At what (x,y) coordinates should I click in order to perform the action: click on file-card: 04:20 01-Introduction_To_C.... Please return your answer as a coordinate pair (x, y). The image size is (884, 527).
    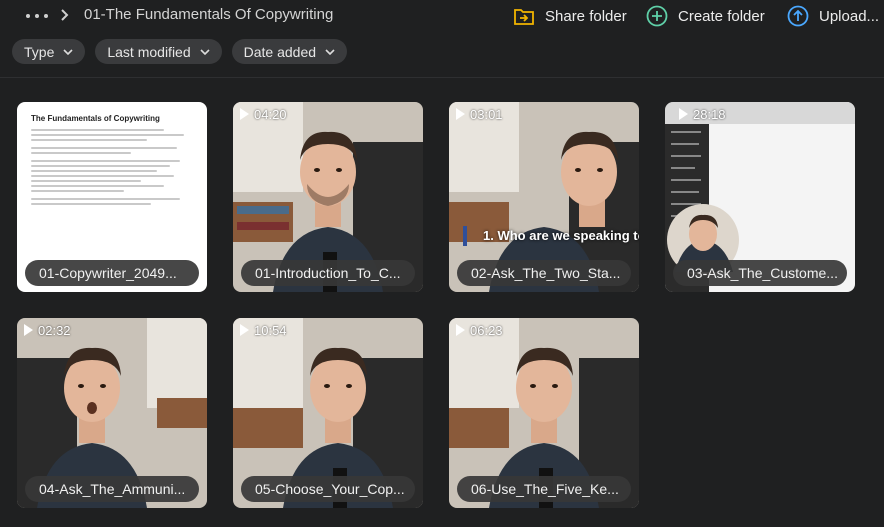
    Looking at the image, I should click on (328, 197).